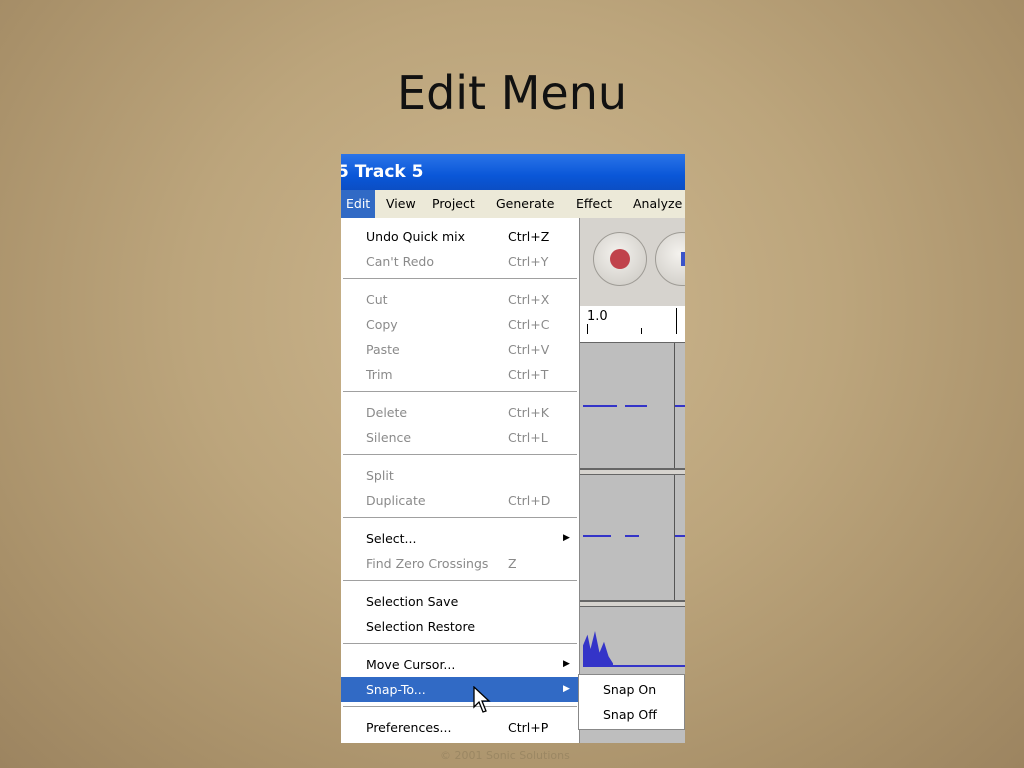 This screenshot has height=768, width=1024. I want to click on menu-effect: Effect, so click(594, 204).